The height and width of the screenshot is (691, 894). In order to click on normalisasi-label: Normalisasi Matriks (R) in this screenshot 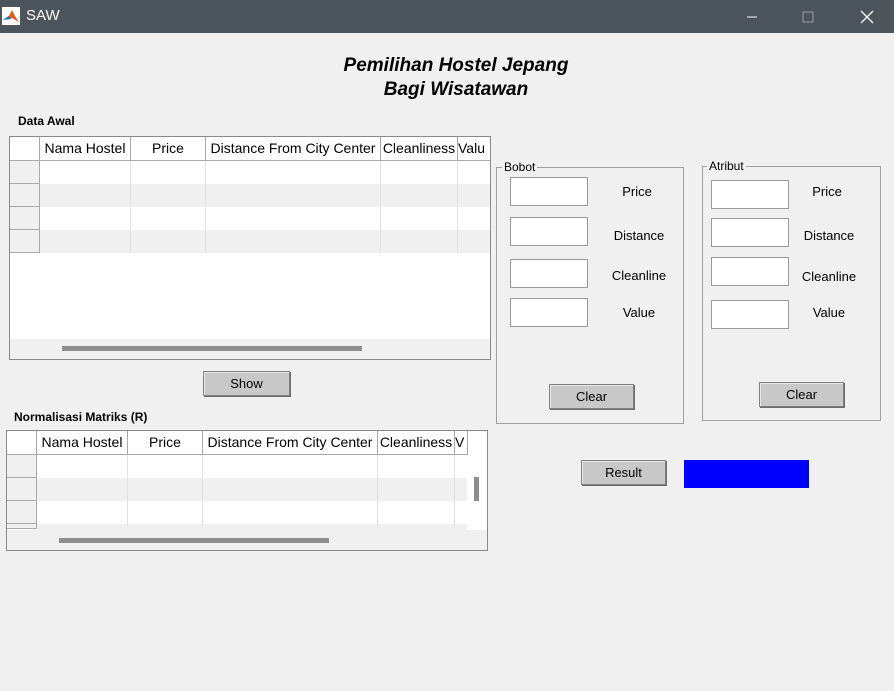, I will do `click(81, 417)`.